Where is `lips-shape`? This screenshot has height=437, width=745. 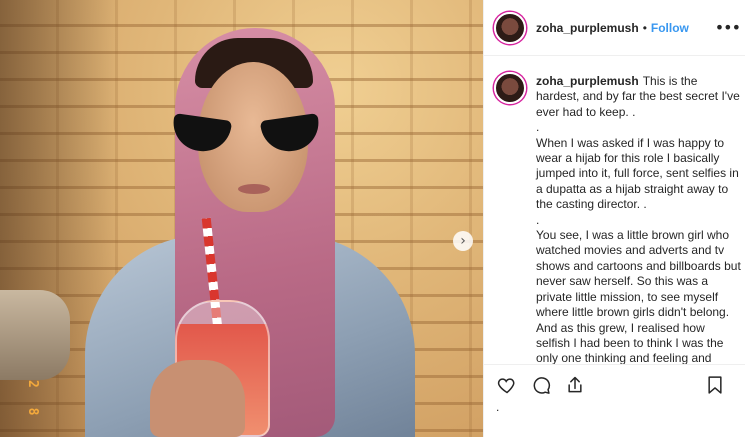 lips-shape is located at coordinates (254, 189).